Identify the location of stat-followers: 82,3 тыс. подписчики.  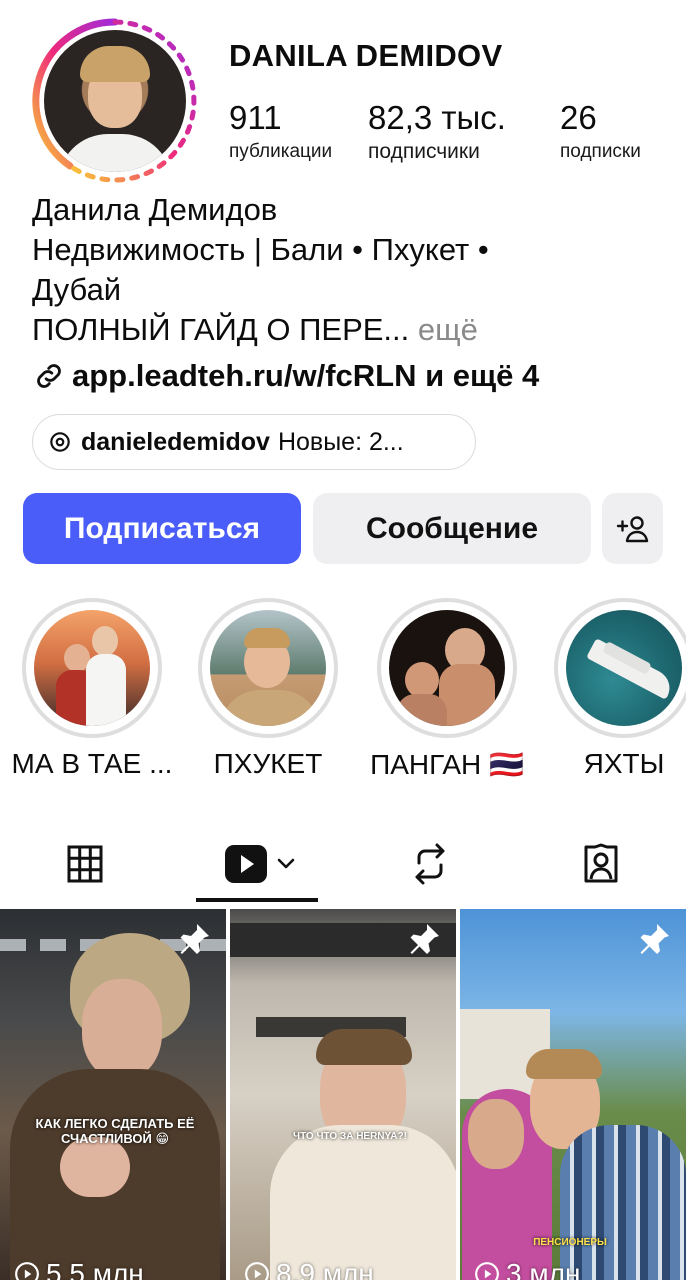
(437, 130).